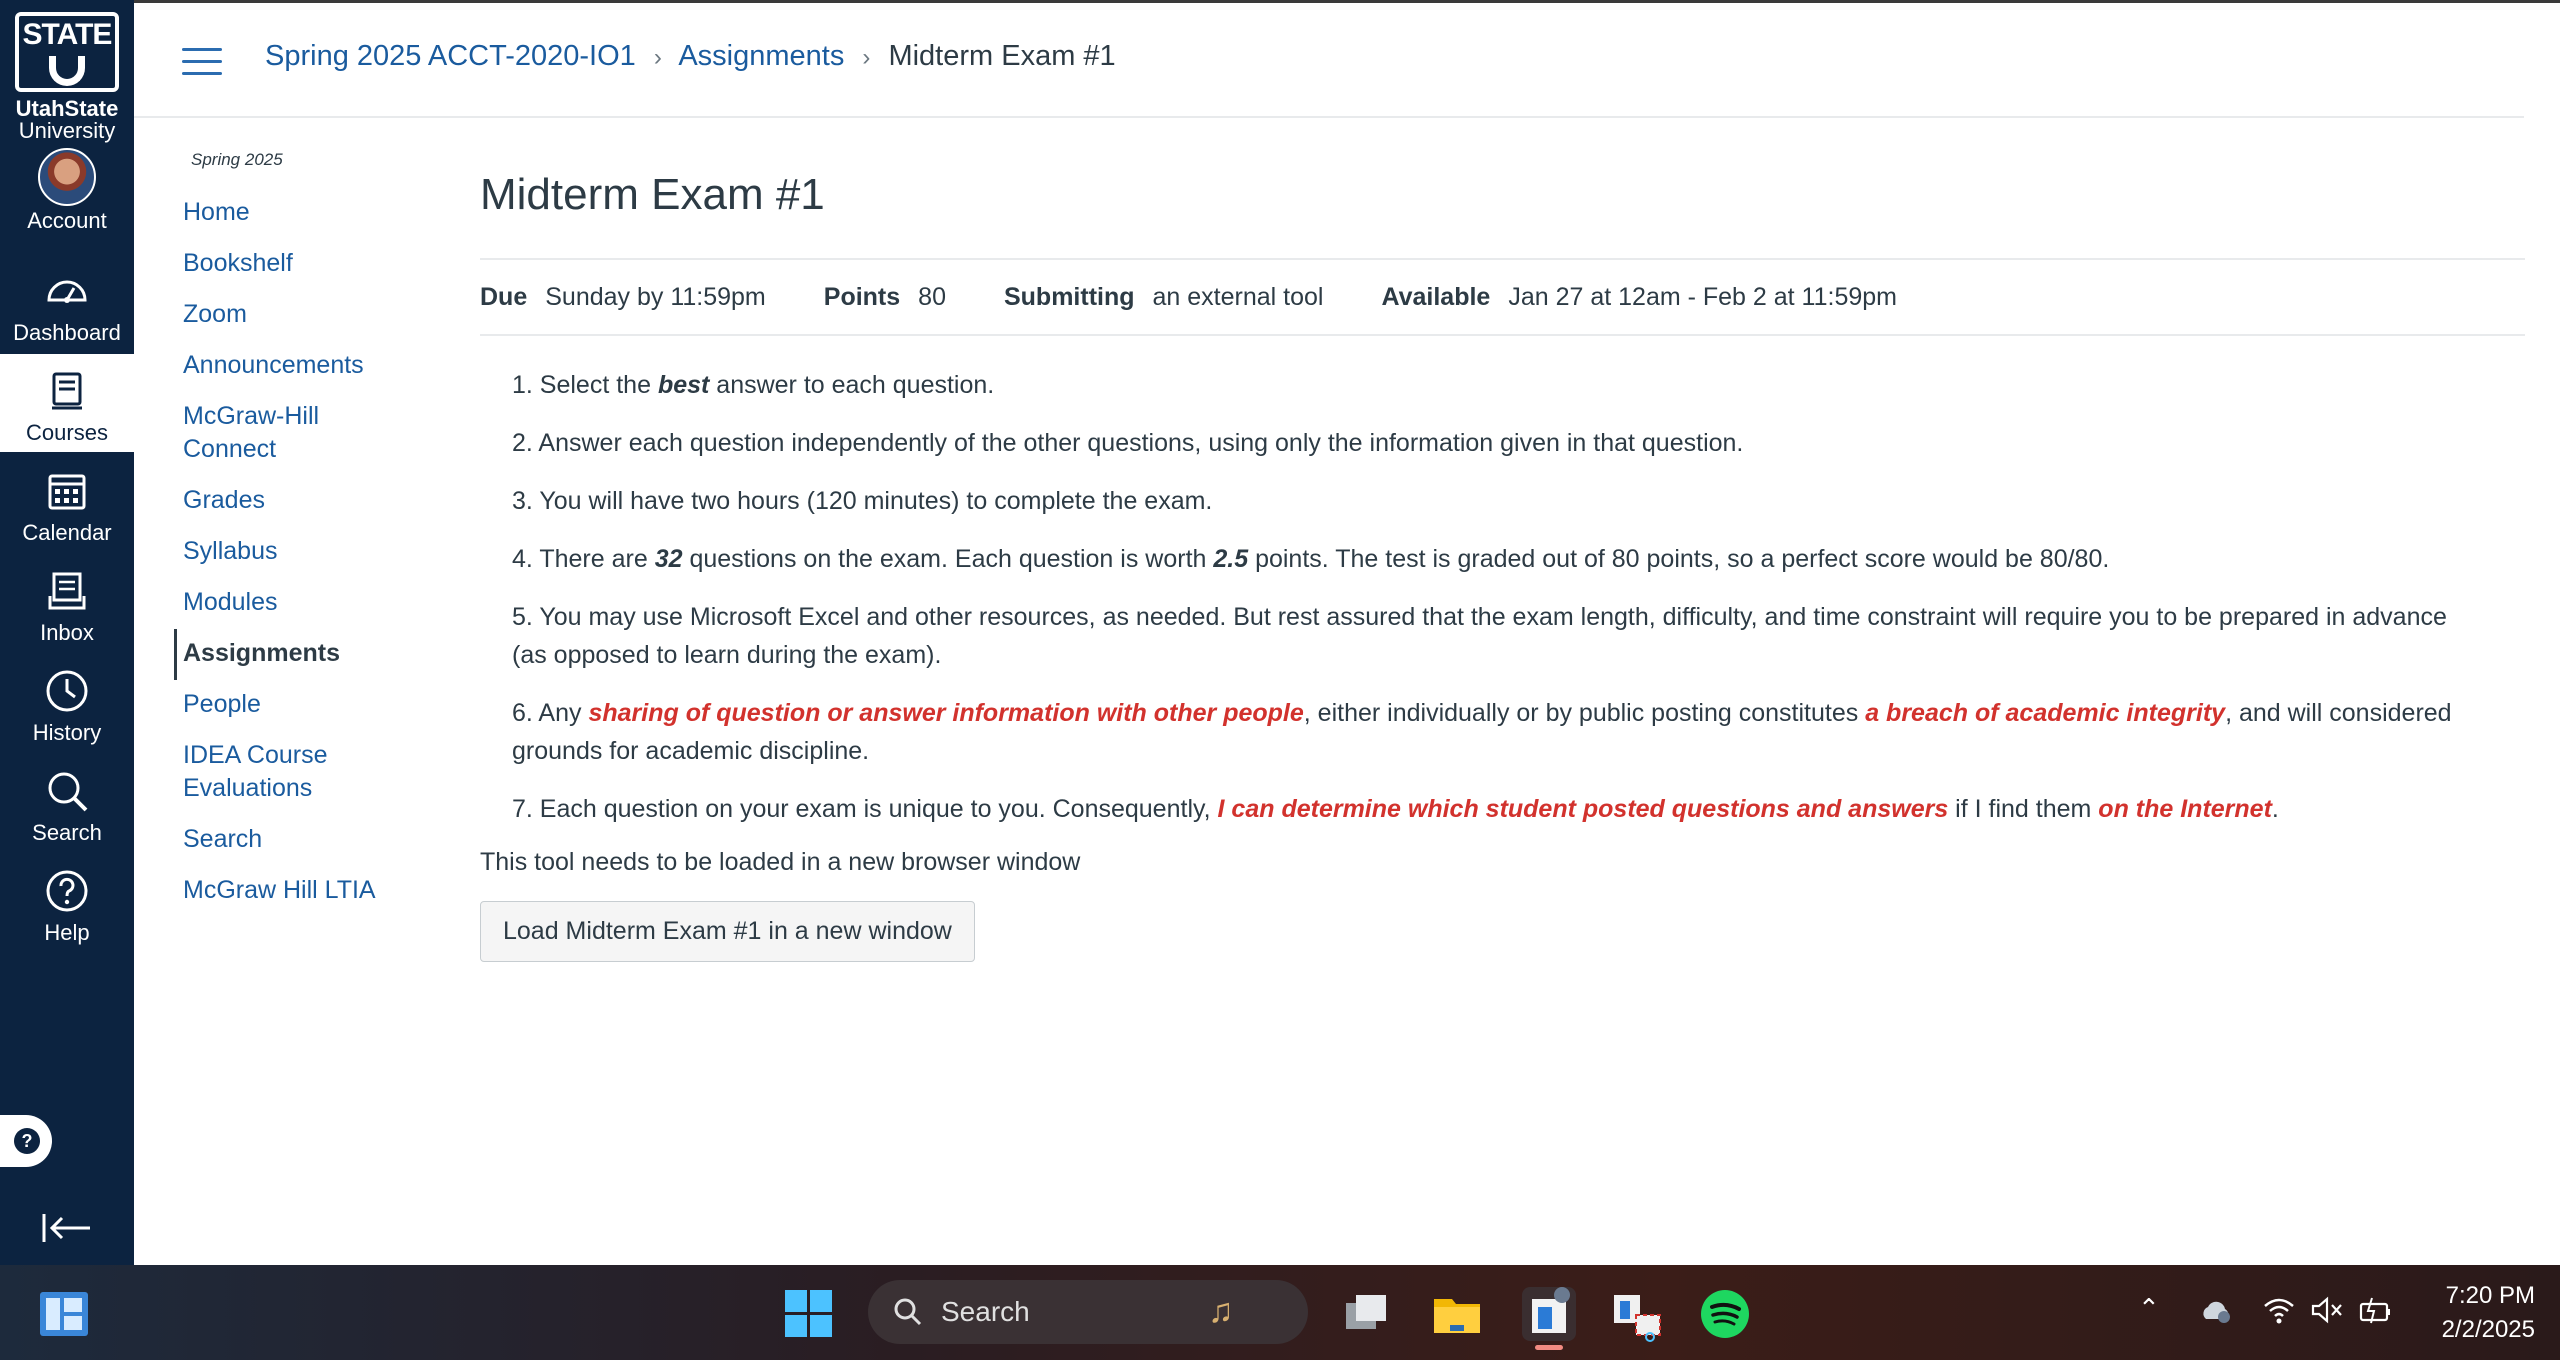 The image size is (2560, 1360). I want to click on gnav-courses-label: Courses, so click(67, 432).